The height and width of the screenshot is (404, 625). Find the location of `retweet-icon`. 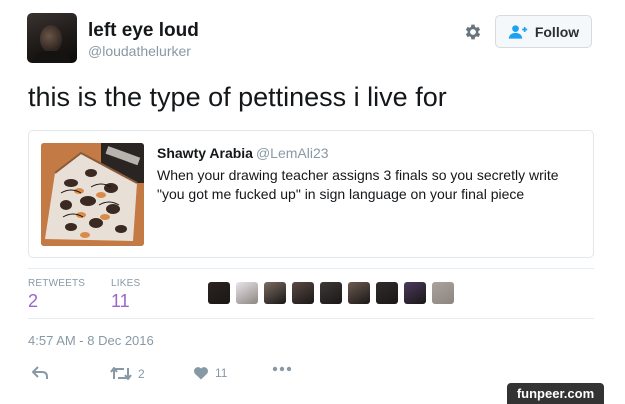

retweet-icon is located at coordinates (121, 373).